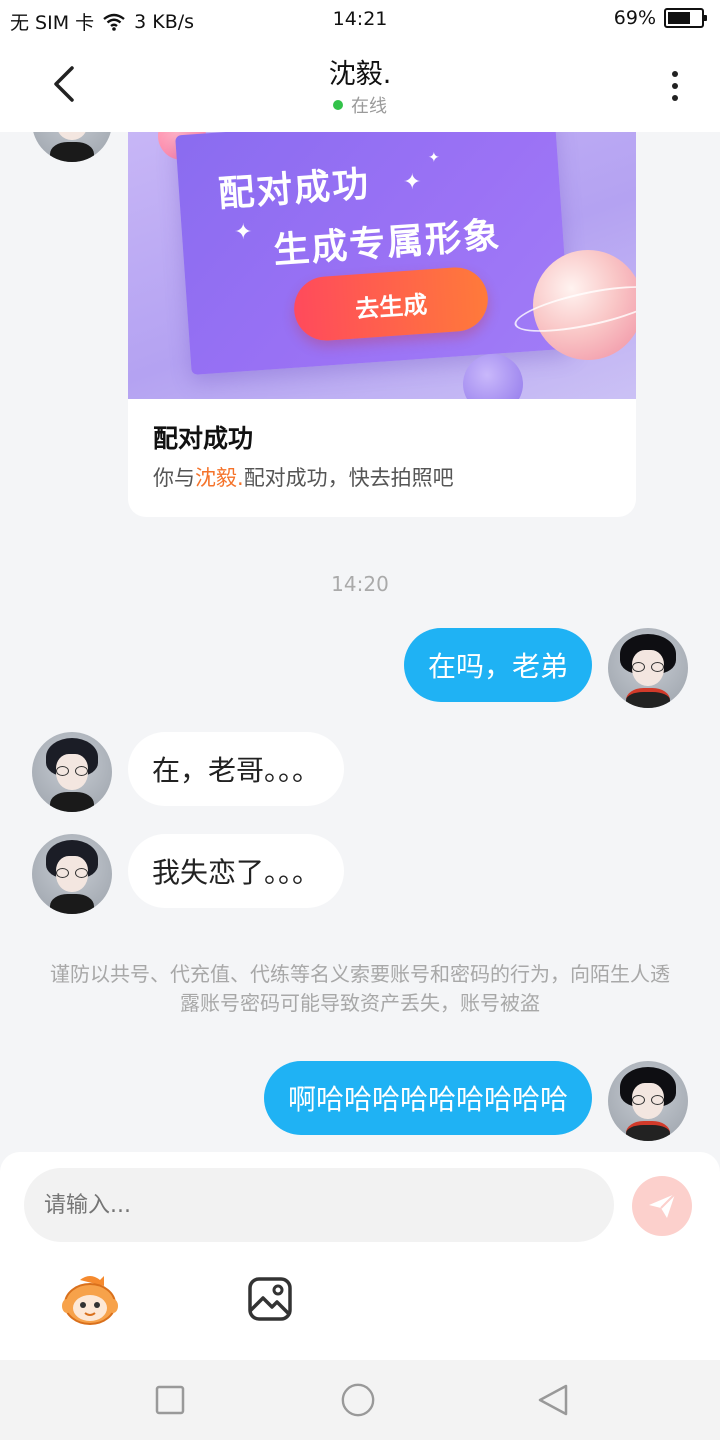 The width and height of the screenshot is (720, 1440). Describe the element at coordinates (427, 1098) in the screenshot. I see `outgoing-message: 啊哈哈哈哈哈哈哈哈哈` at that location.